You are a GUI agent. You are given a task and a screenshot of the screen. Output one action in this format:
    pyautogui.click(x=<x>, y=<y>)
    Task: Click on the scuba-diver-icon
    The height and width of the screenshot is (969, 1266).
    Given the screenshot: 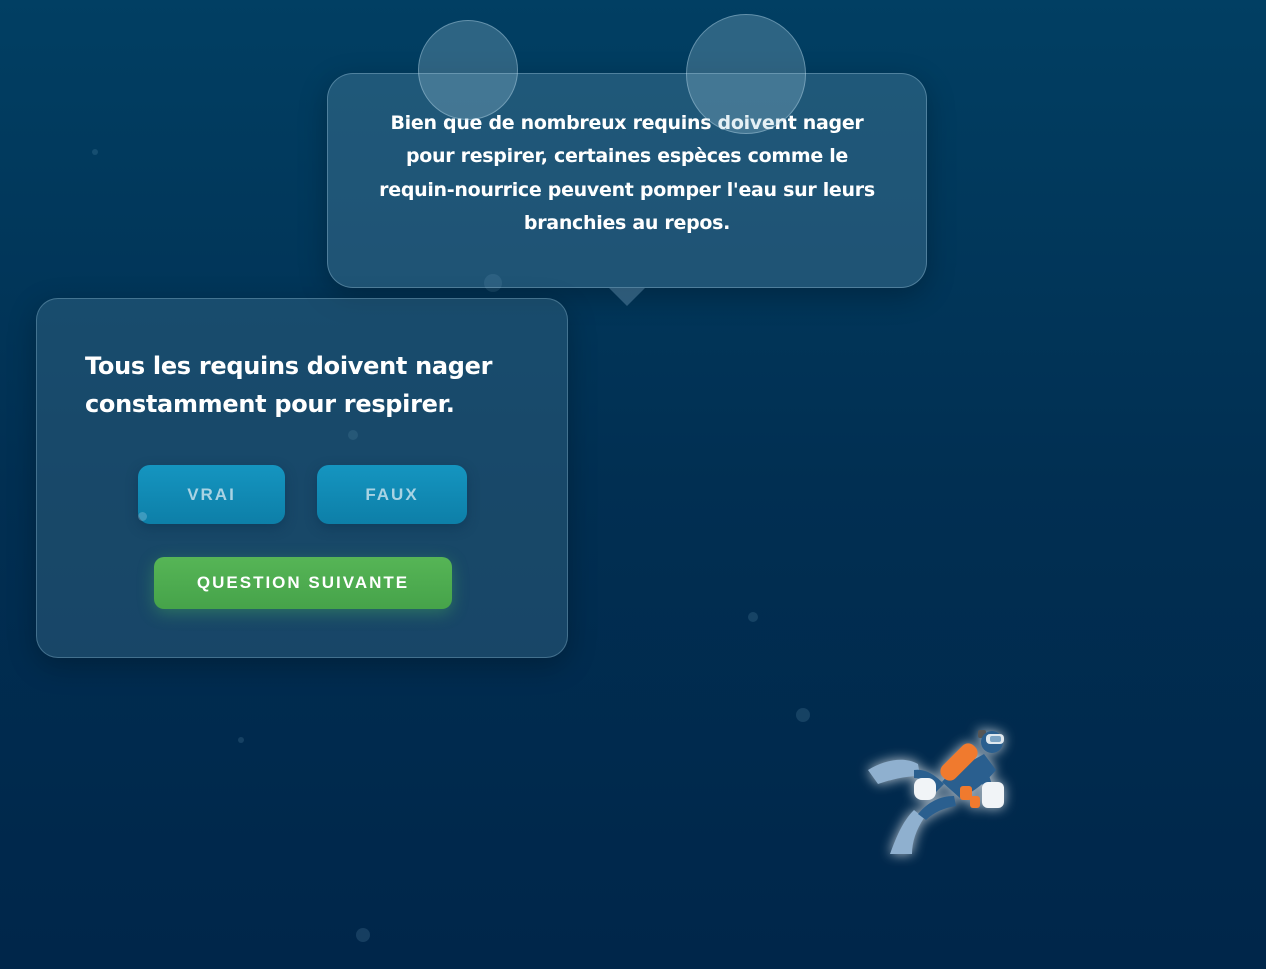 What is the action you would take?
    pyautogui.click(x=936, y=792)
    